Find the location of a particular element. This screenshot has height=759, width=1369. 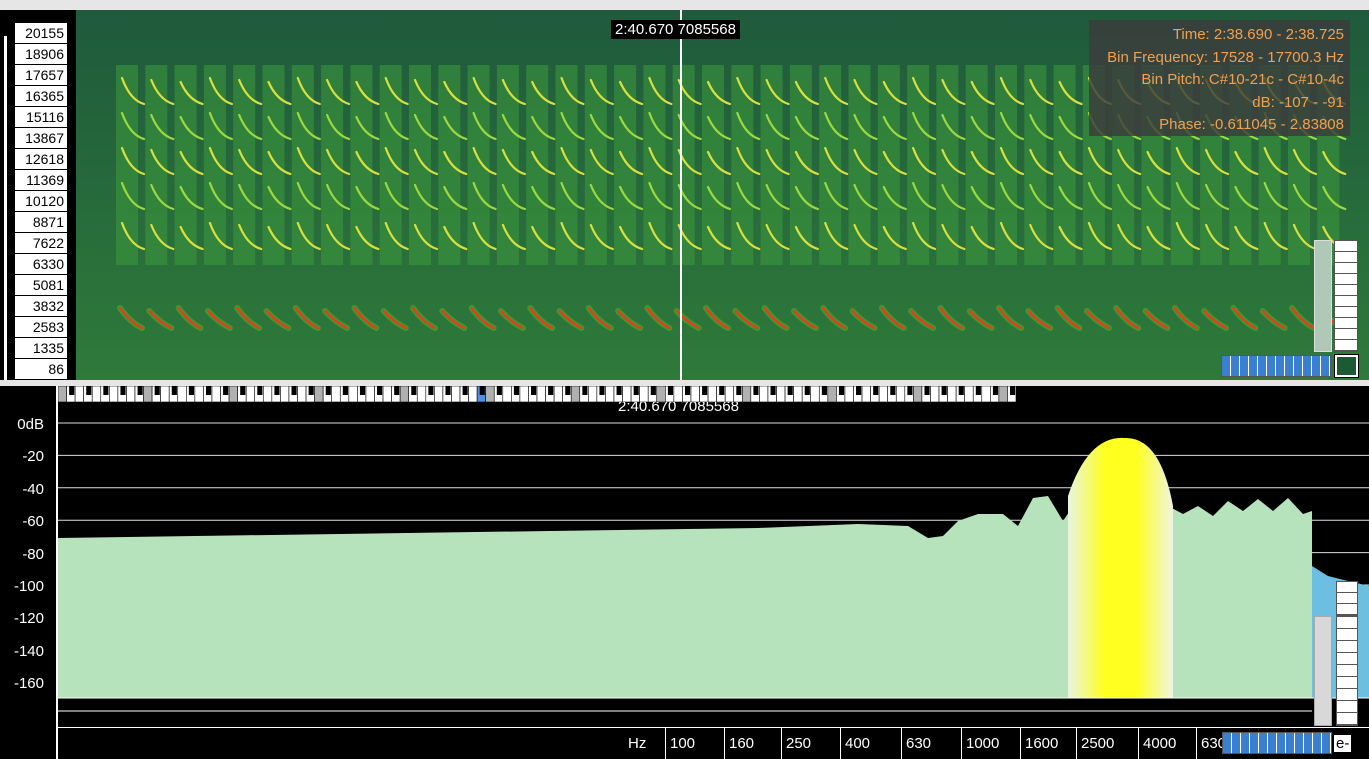

info-phase: Phase: -0.611045 - 2.83808 is located at coordinates (1251, 125).